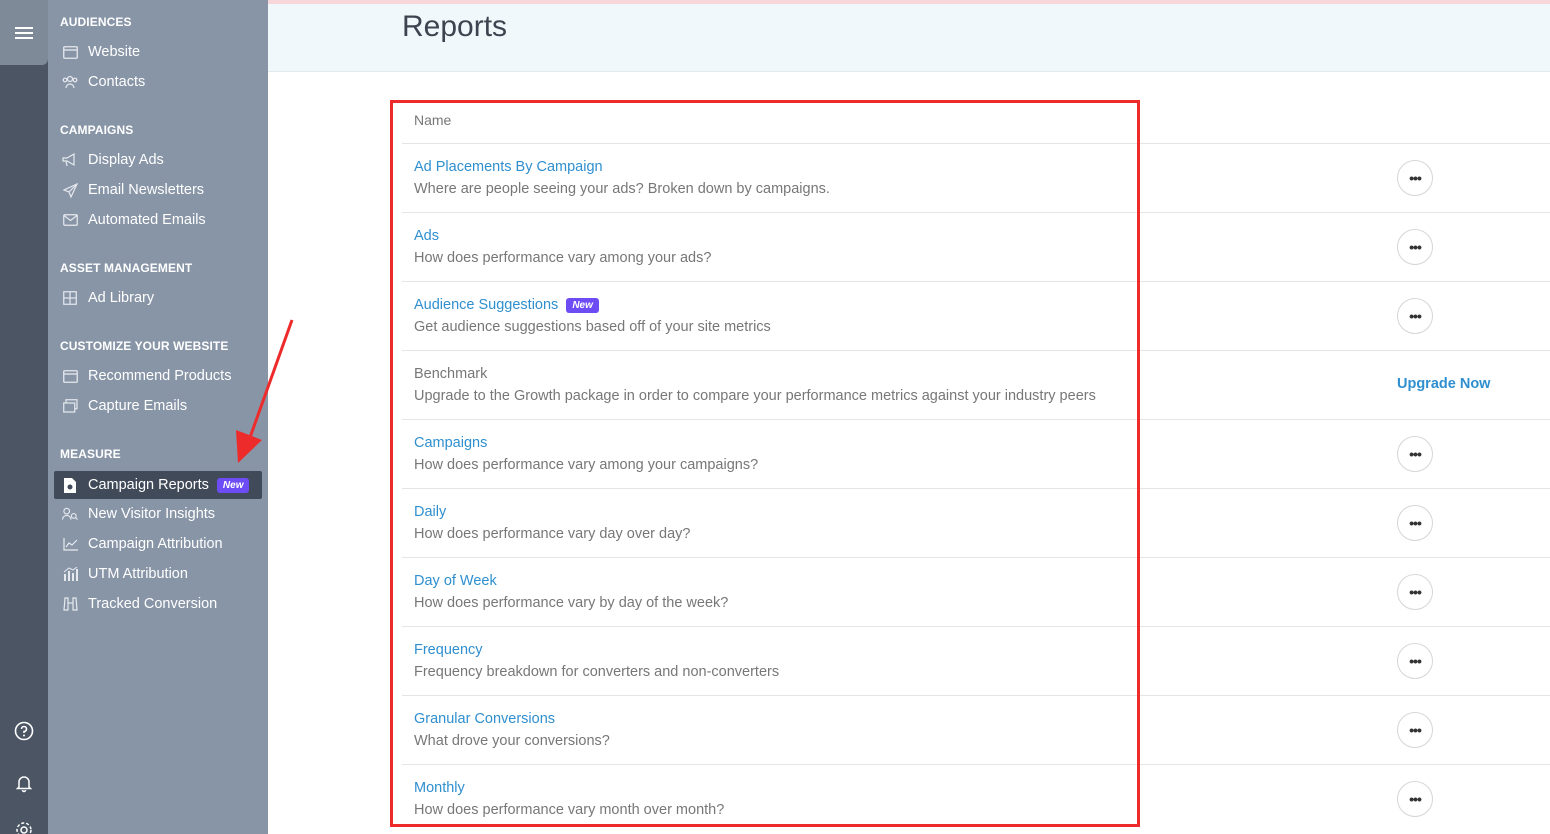 The width and height of the screenshot is (1550, 834). I want to click on section-title-audiences: AUDIENCES, so click(96, 22).